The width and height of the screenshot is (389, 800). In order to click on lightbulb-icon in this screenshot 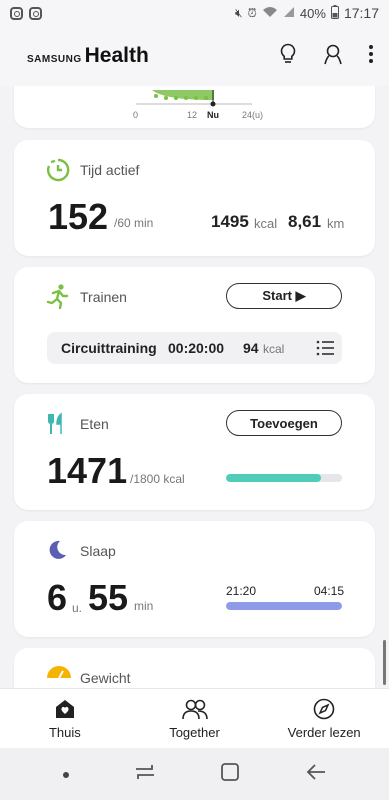, I will do `click(288, 56)`.